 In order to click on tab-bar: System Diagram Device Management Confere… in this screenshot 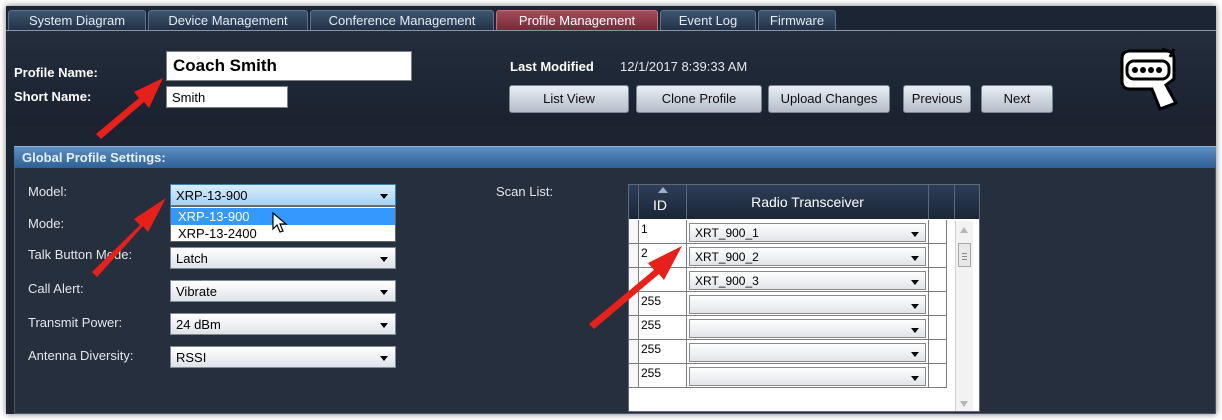, I will do `click(611, 18)`.